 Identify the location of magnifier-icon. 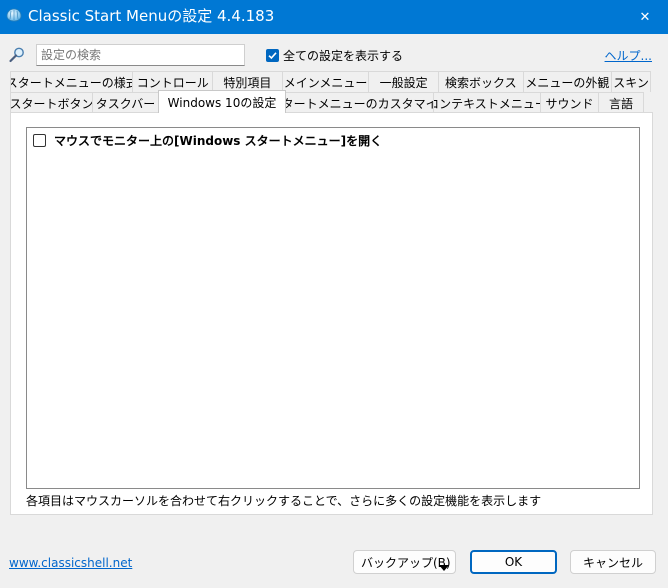
(17, 55).